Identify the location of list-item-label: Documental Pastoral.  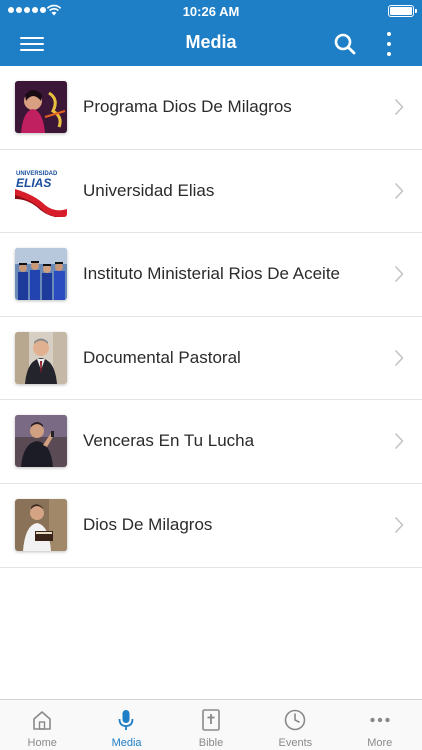
(162, 357).